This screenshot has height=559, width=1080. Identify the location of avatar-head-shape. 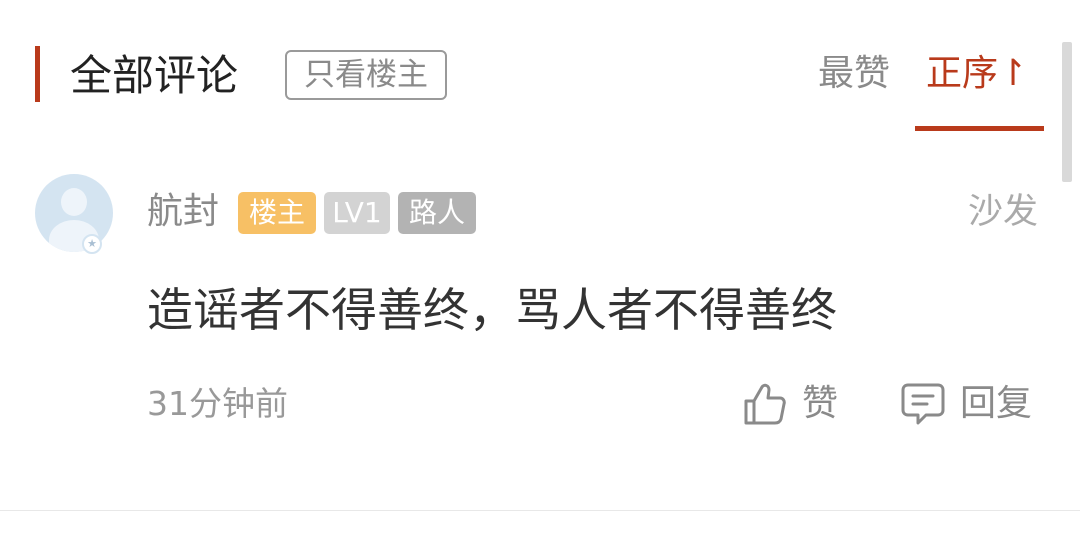
(74, 202).